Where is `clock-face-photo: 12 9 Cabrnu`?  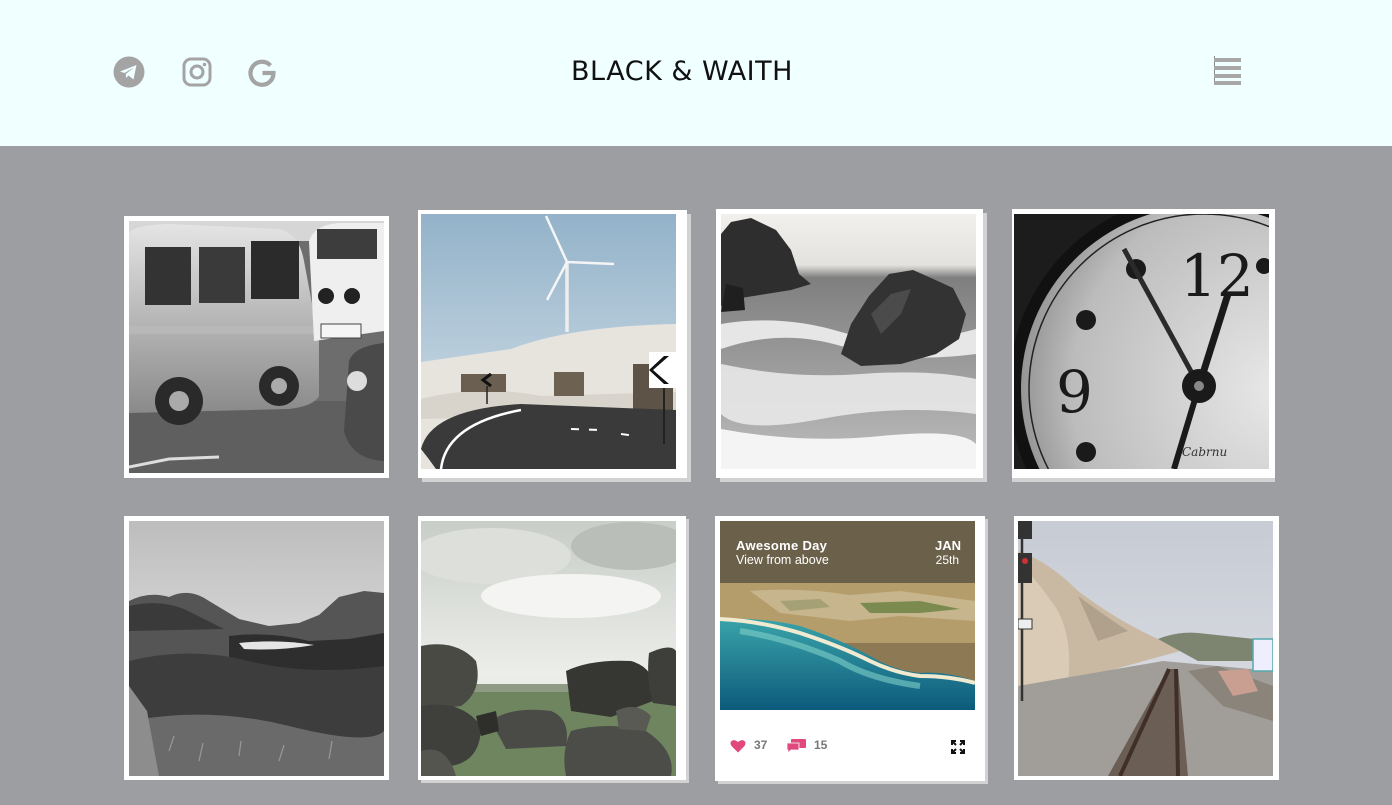 clock-face-photo: 12 9 Cabrnu is located at coordinates (1143, 343).